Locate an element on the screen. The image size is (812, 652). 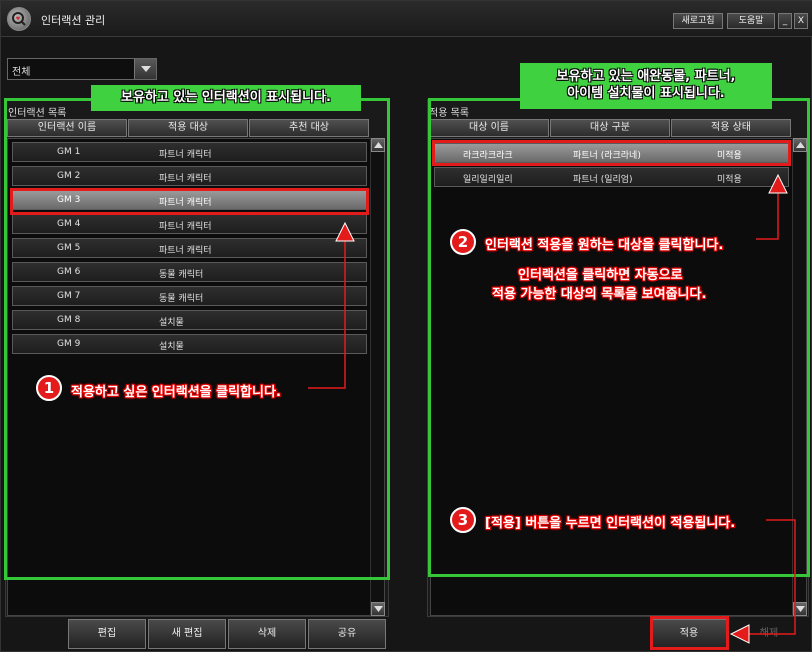
right-banner-line1: 보유하고 있는 애완동물, 파트너, is located at coordinates (646, 76).